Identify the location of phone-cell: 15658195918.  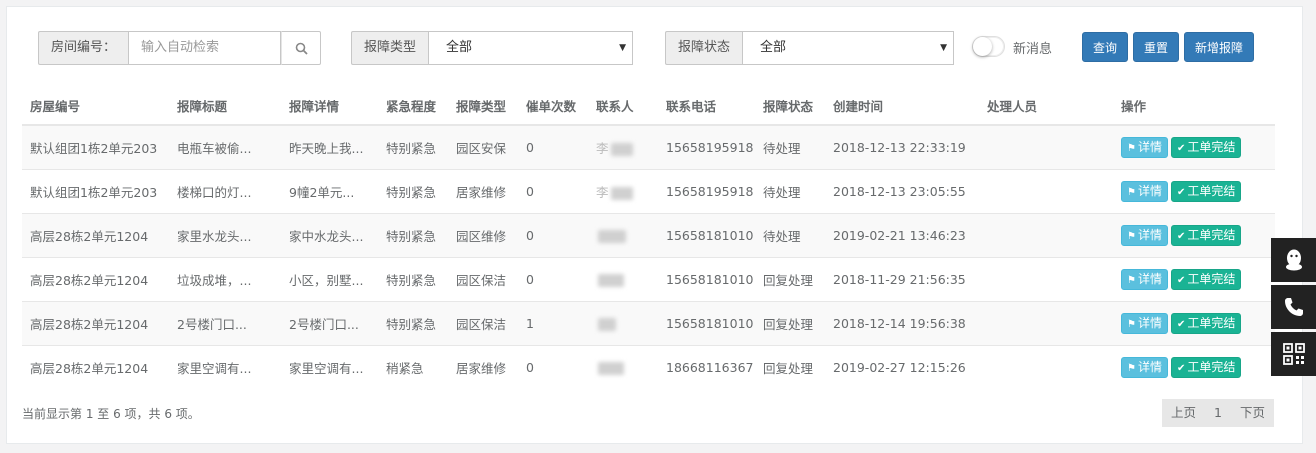
(706, 147).